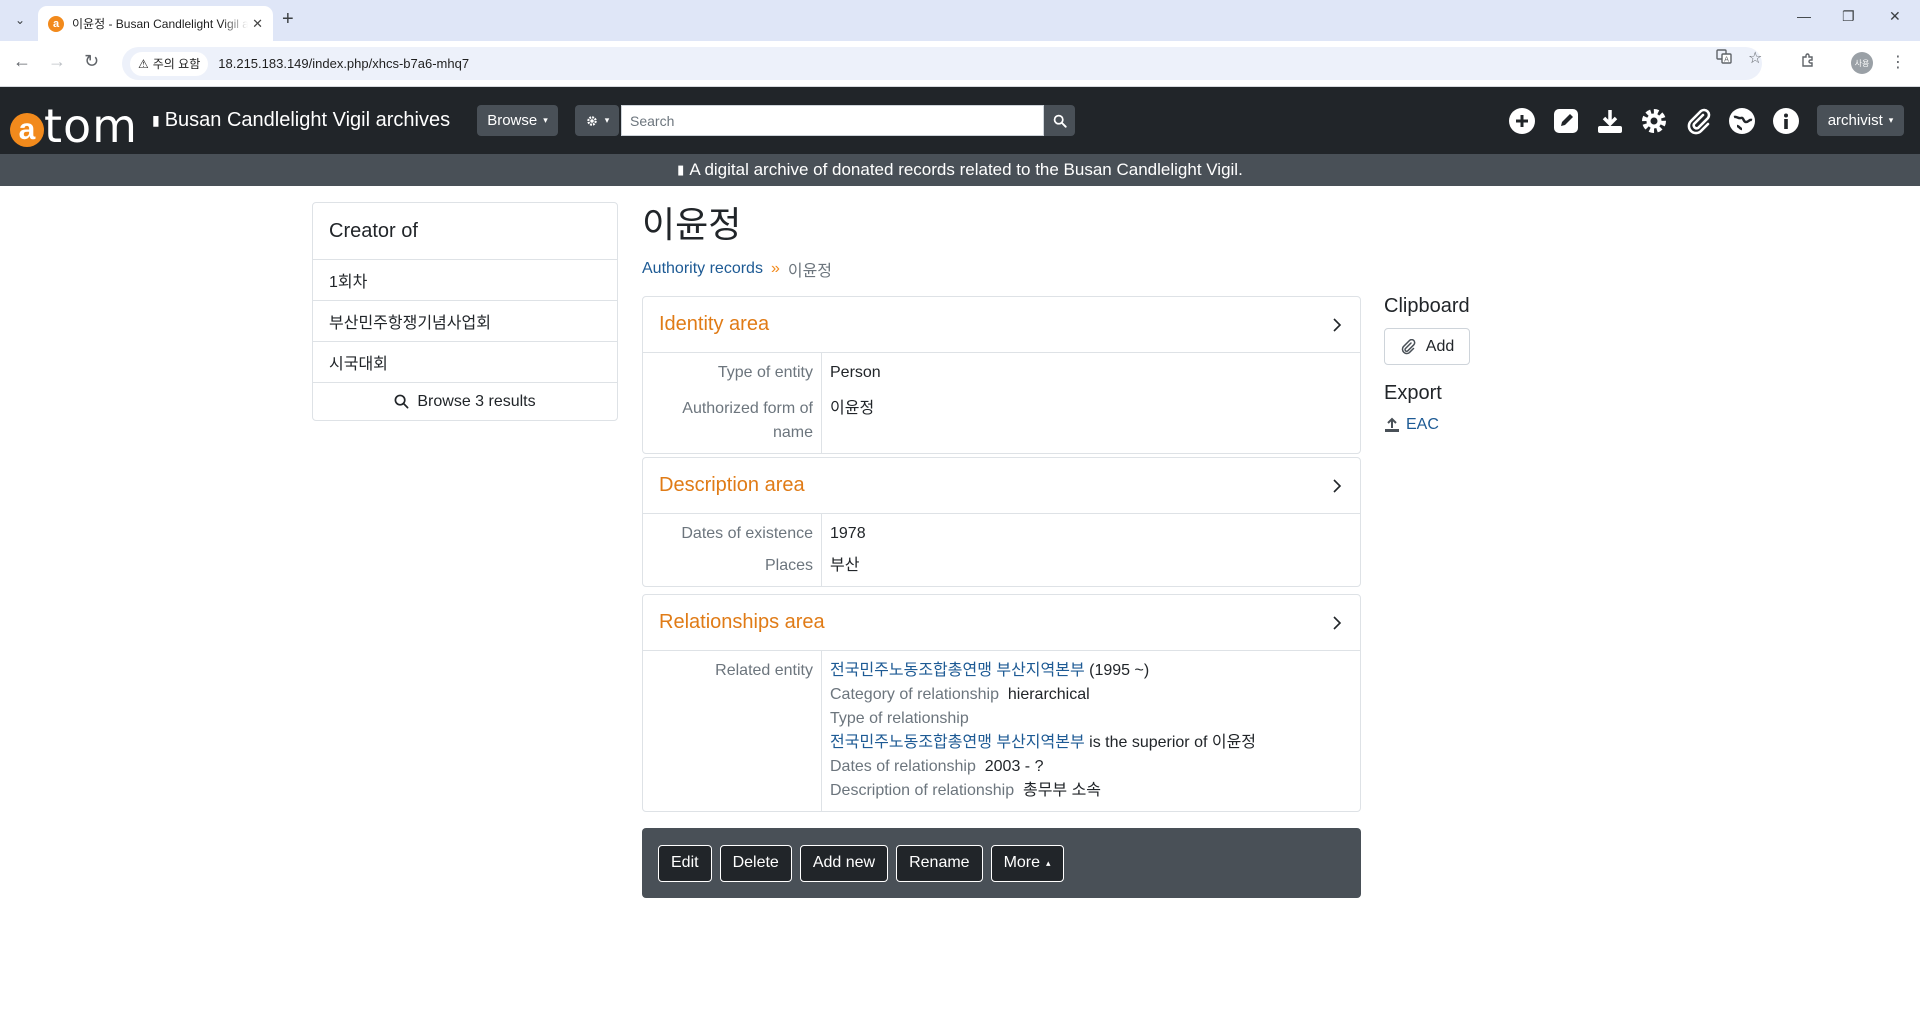 Image resolution: width=1920 pixels, height=1032 pixels. What do you see at coordinates (939, 863) in the screenshot?
I see `rename-button: Rename` at bounding box center [939, 863].